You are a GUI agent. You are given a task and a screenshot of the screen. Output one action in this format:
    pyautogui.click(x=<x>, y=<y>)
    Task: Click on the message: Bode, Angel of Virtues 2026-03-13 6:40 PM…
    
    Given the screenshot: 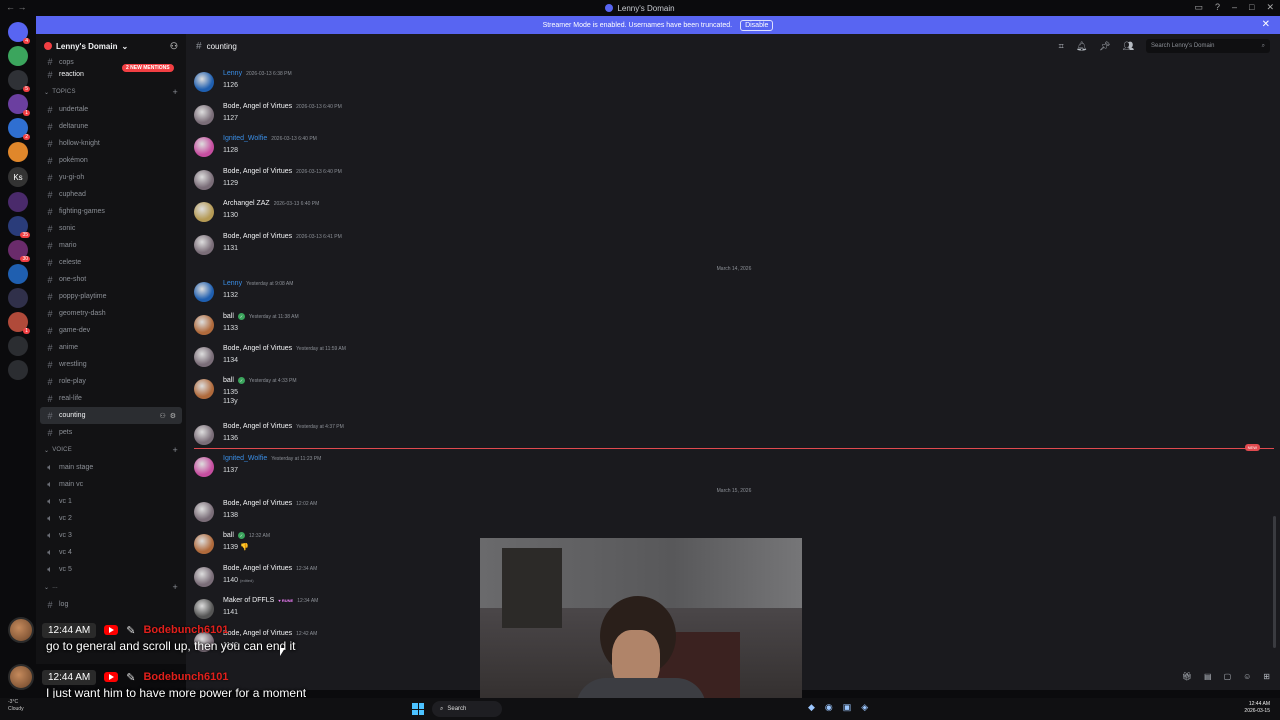 What is the action you would take?
    pyautogui.click(x=729, y=183)
    